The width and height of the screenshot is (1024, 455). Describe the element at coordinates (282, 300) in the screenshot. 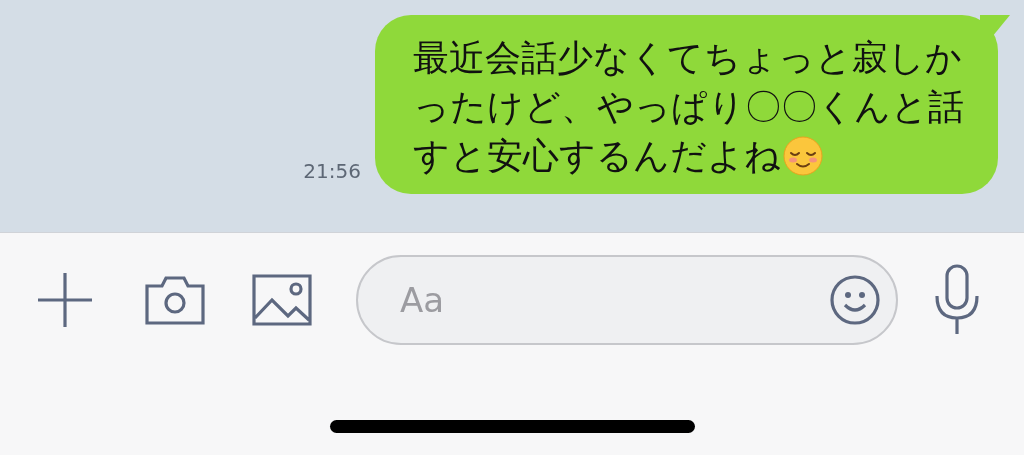

I see `image-icon` at that location.